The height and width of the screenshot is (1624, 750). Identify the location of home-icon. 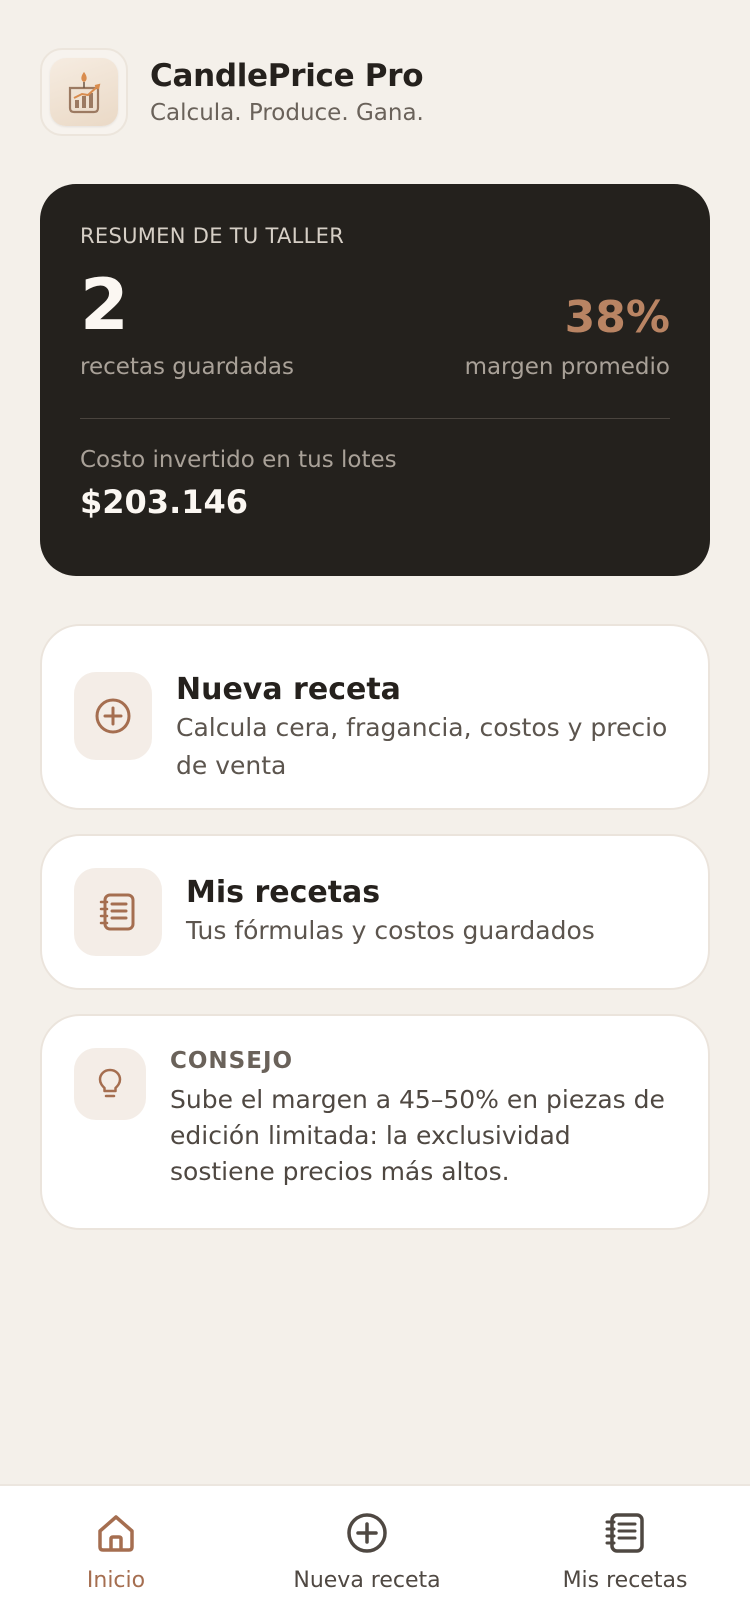
(116, 1535).